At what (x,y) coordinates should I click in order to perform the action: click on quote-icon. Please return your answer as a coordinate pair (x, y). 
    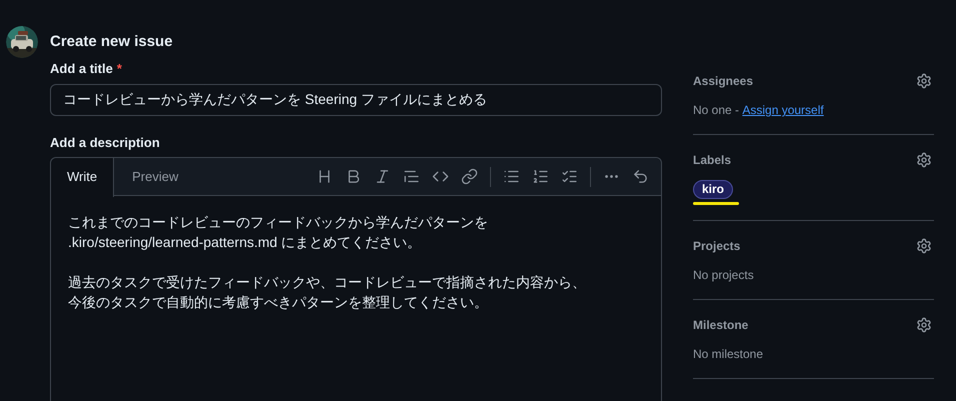
    Looking at the image, I should click on (411, 176).